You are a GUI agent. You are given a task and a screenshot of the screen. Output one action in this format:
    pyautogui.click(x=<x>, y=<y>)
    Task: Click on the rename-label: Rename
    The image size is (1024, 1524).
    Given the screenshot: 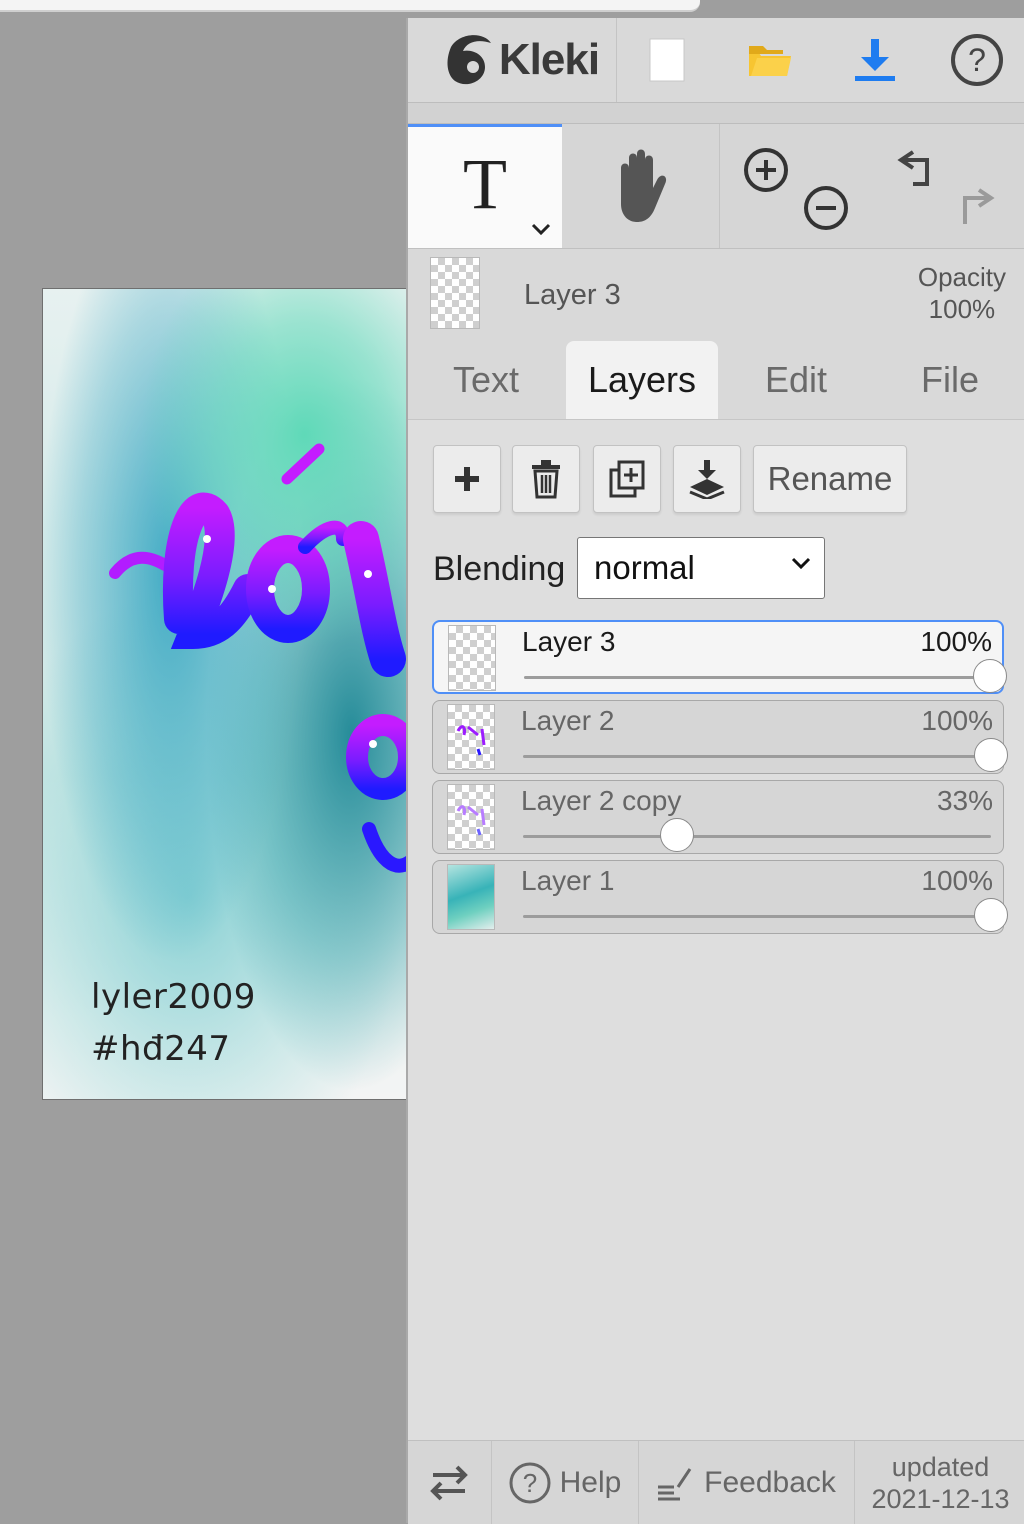 What is the action you would take?
    pyautogui.click(x=830, y=478)
    